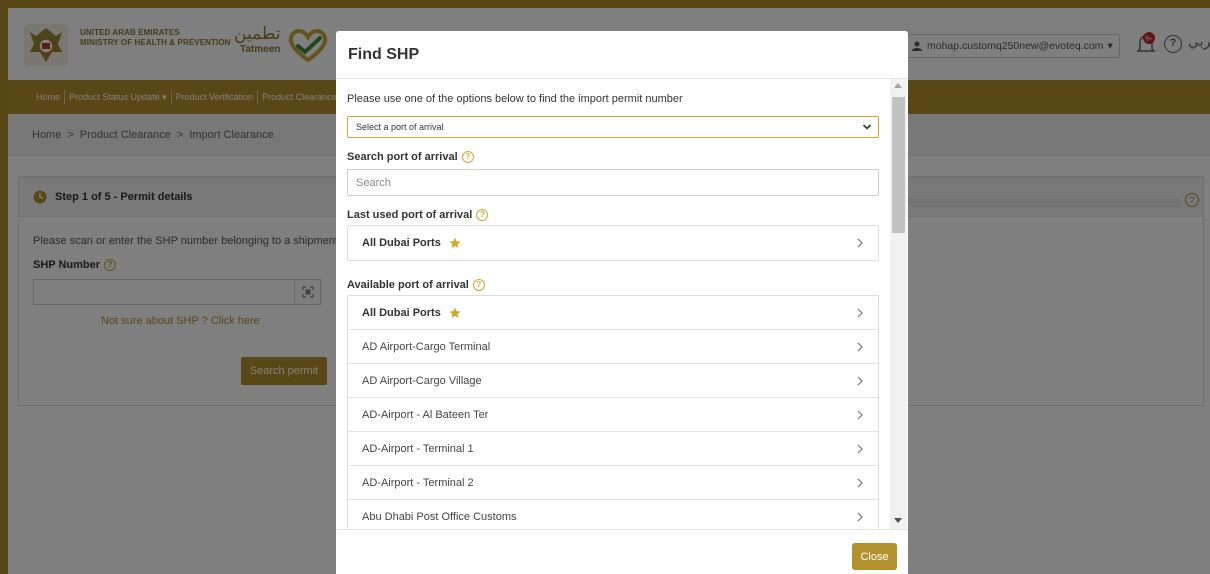  What do you see at coordinates (613, 215) in the screenshot?
I see `last-used-port-label: Last used port of arrival ?` at bounding box center [613, 215].